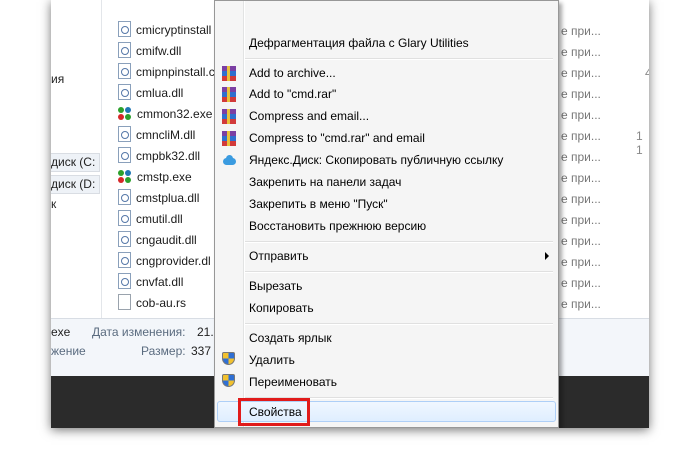 This screenshot has height=452, width=700. What do you see at coordinates (275, 286) in the screenshot?
I see `menu-item-cut: Вырезать` at bounding box center [275, 286].